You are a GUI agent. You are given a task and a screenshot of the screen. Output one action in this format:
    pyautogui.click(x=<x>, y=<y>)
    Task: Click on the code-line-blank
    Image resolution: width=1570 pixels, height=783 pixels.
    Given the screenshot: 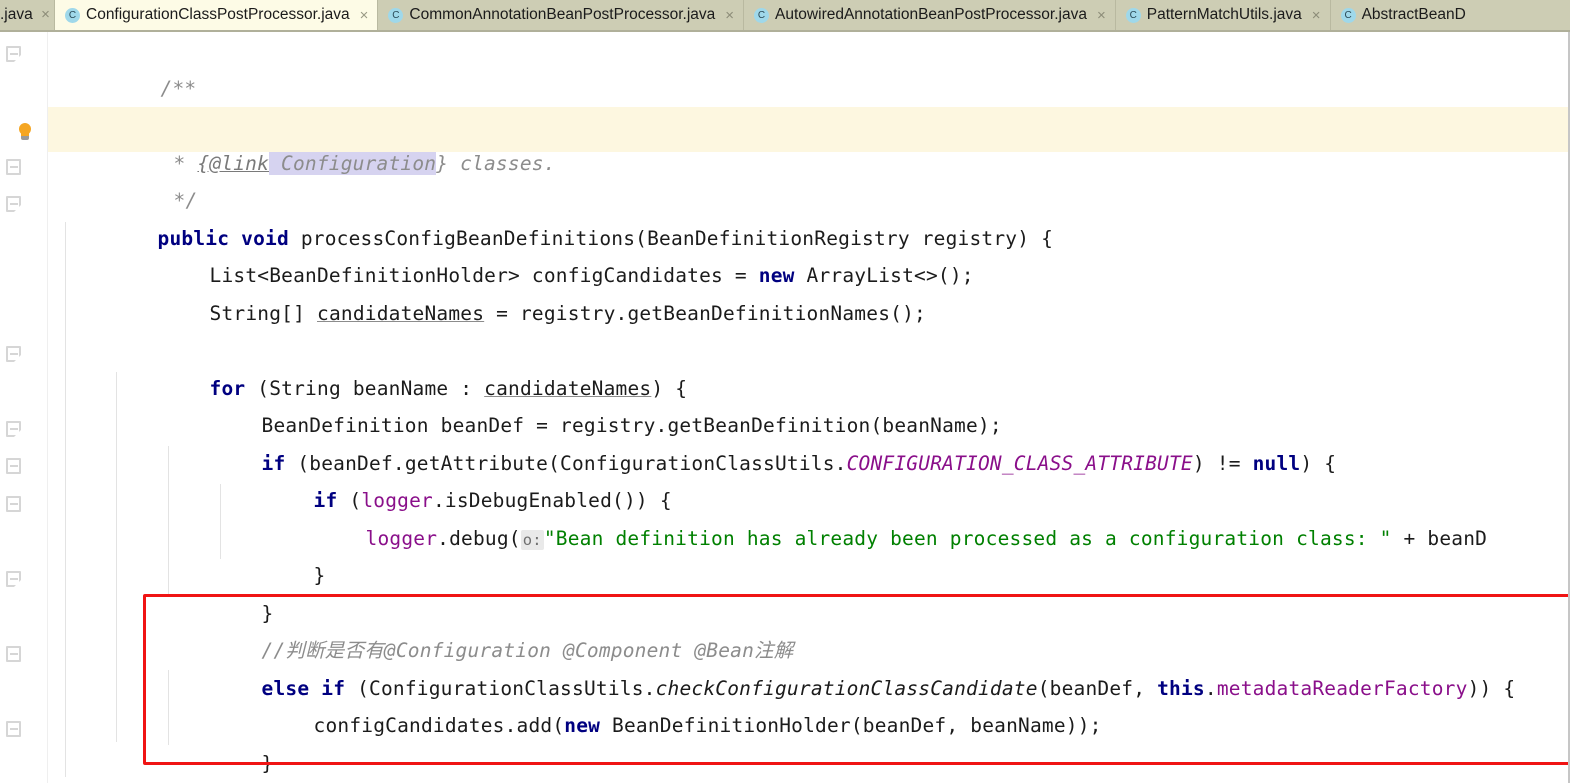 What is the action you would take?
    pyautogui.click(x=808, y=314)
    